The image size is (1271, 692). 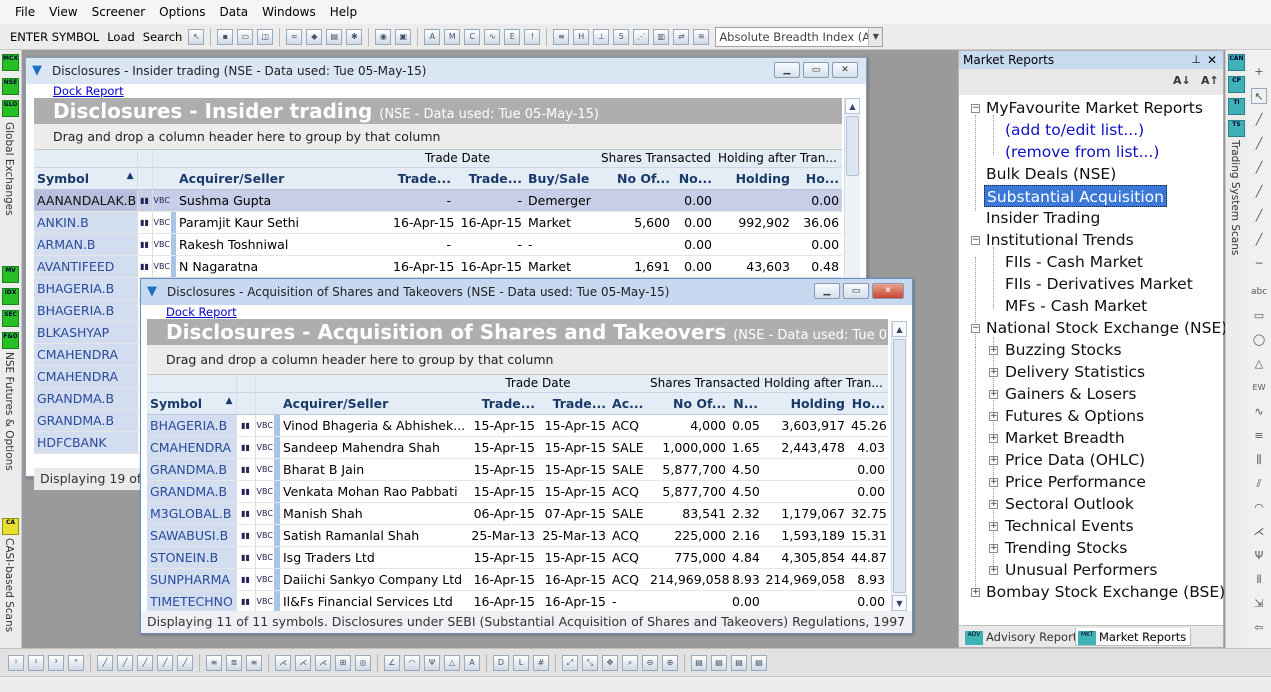 What do you see at coordinates (1259, 144) in the screenshot?
I see `line-icon: ╱` at bounding box center [1259, 144].